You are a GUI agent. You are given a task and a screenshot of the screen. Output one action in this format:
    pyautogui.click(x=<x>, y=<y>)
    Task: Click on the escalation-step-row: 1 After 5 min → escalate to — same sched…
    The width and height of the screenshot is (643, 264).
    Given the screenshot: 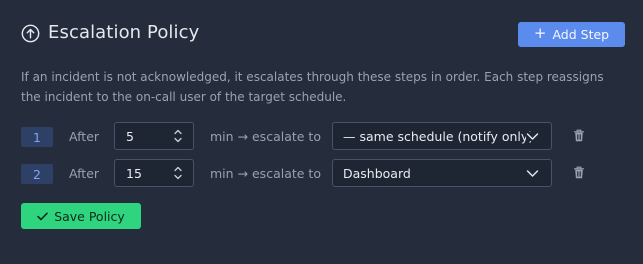 What is the action you would take?
    pyautogui.click(x=321, y=136)
    